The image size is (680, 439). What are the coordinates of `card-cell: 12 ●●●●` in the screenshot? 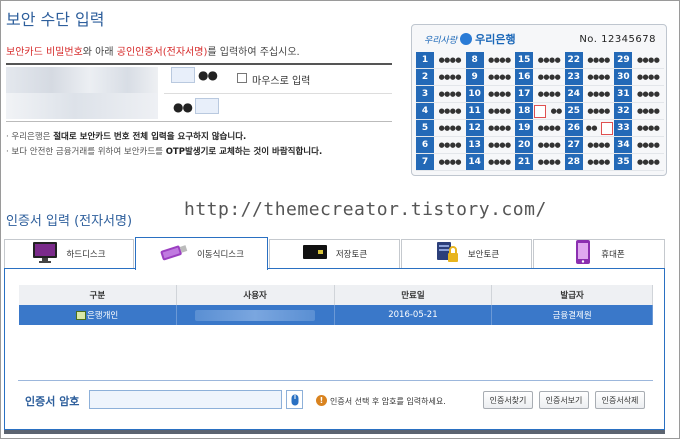 It's located at (490, 128).